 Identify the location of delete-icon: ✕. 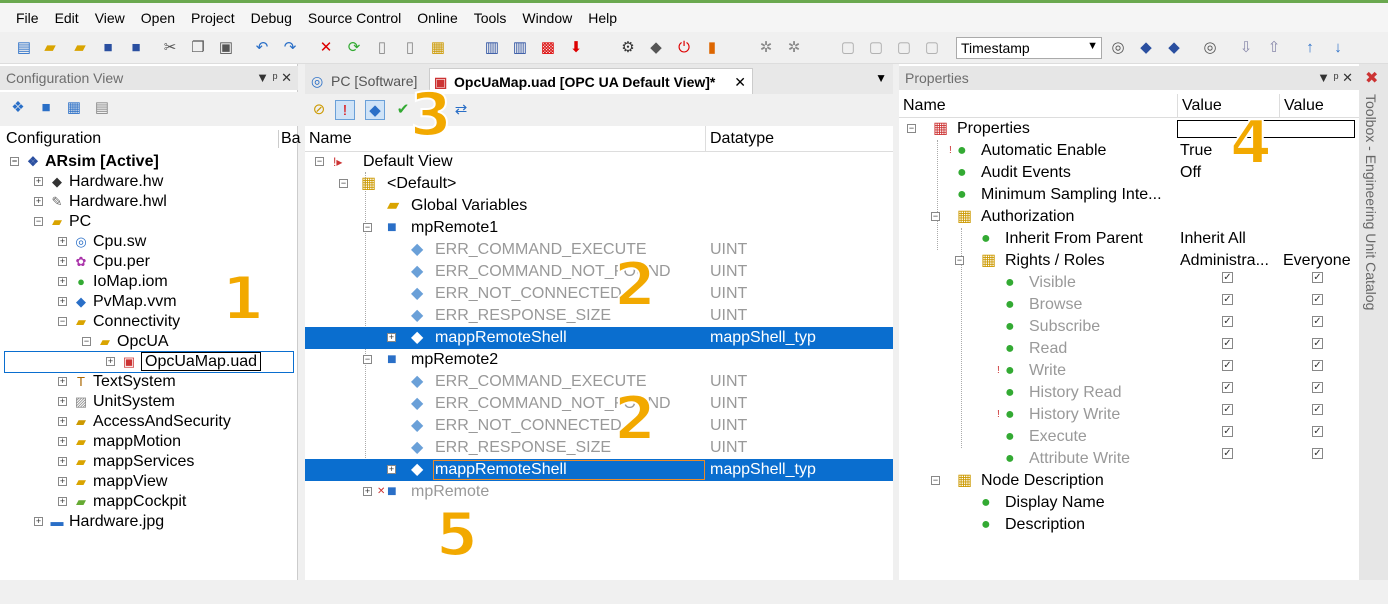
(326, 48).